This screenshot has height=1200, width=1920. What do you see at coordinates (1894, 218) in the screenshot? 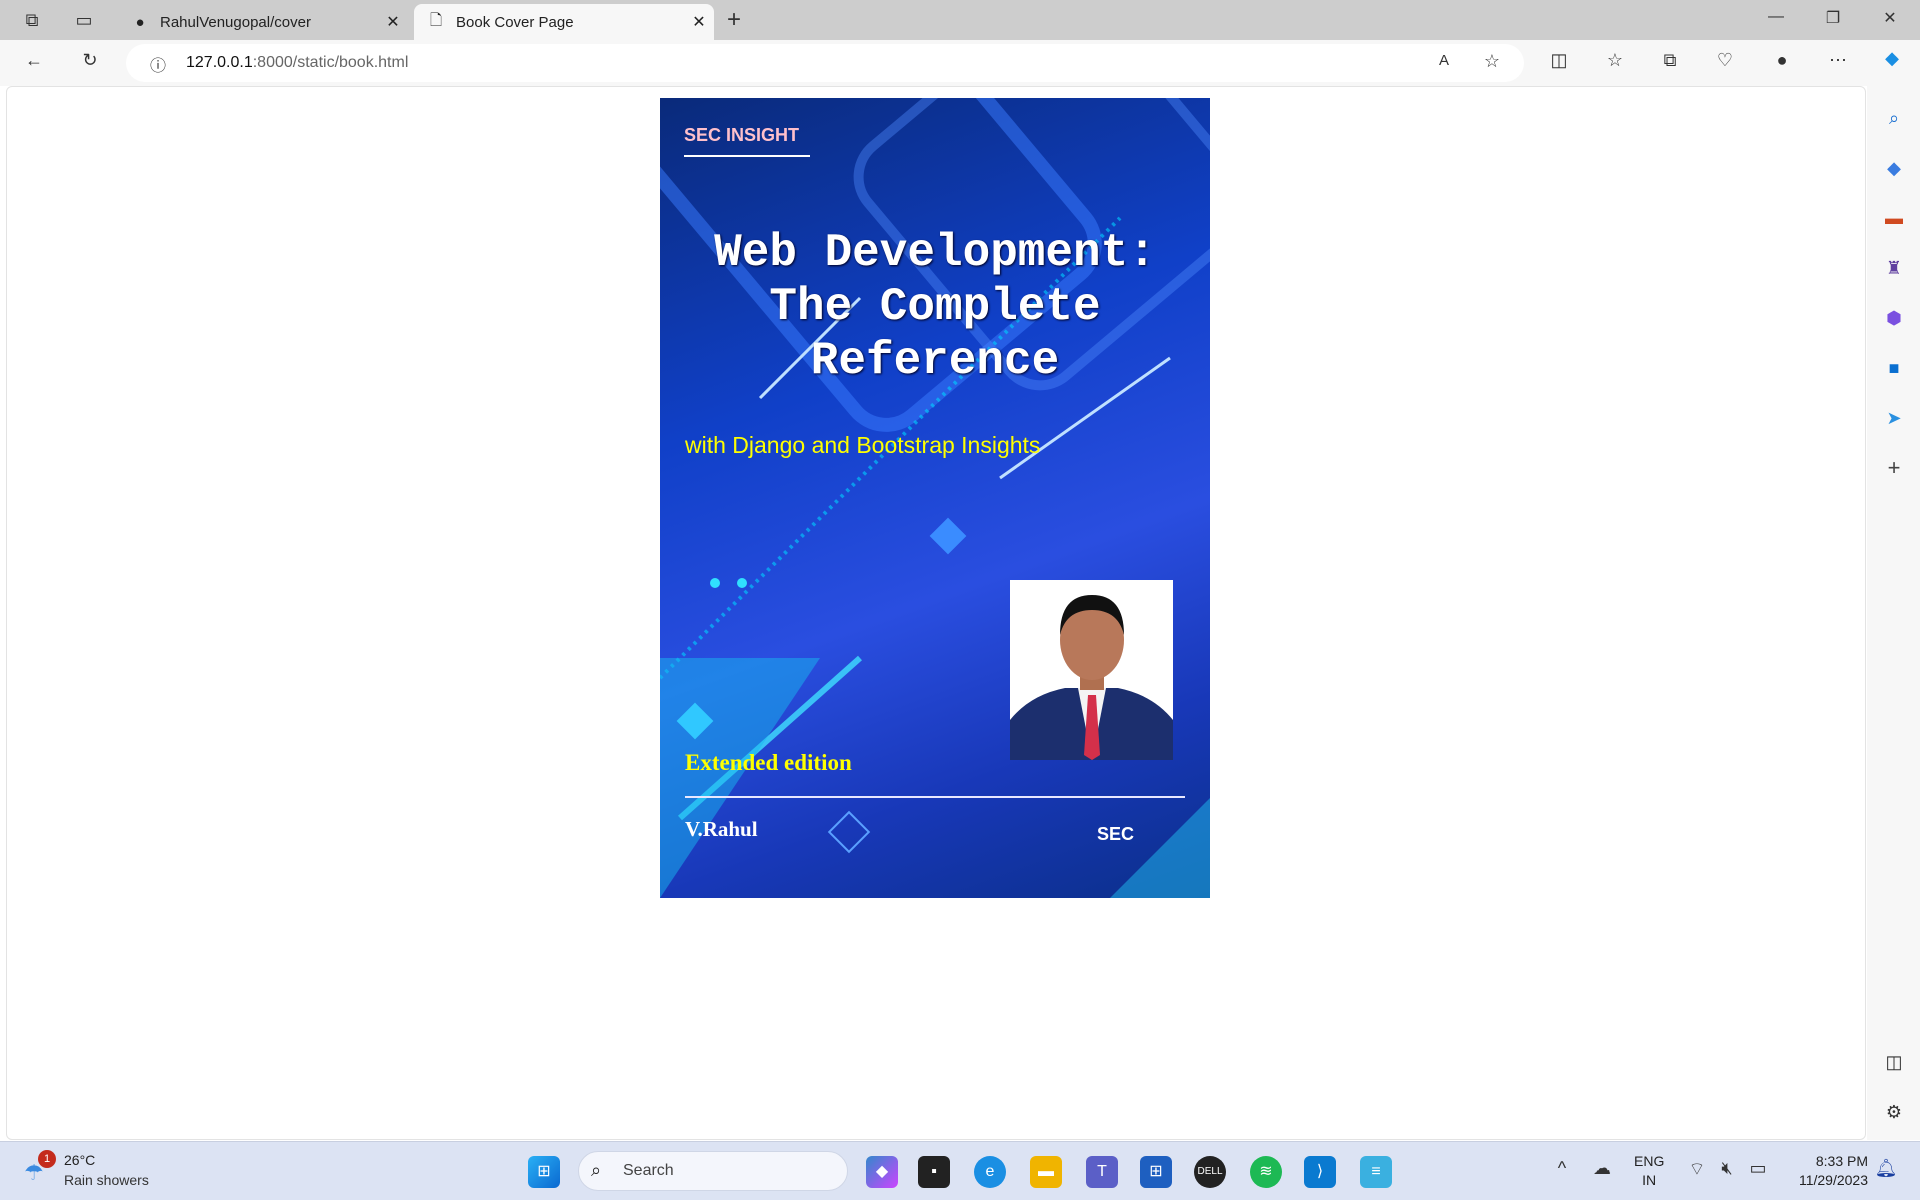
I see `tools-icon: ▬` at bounding box center [1894, 218].